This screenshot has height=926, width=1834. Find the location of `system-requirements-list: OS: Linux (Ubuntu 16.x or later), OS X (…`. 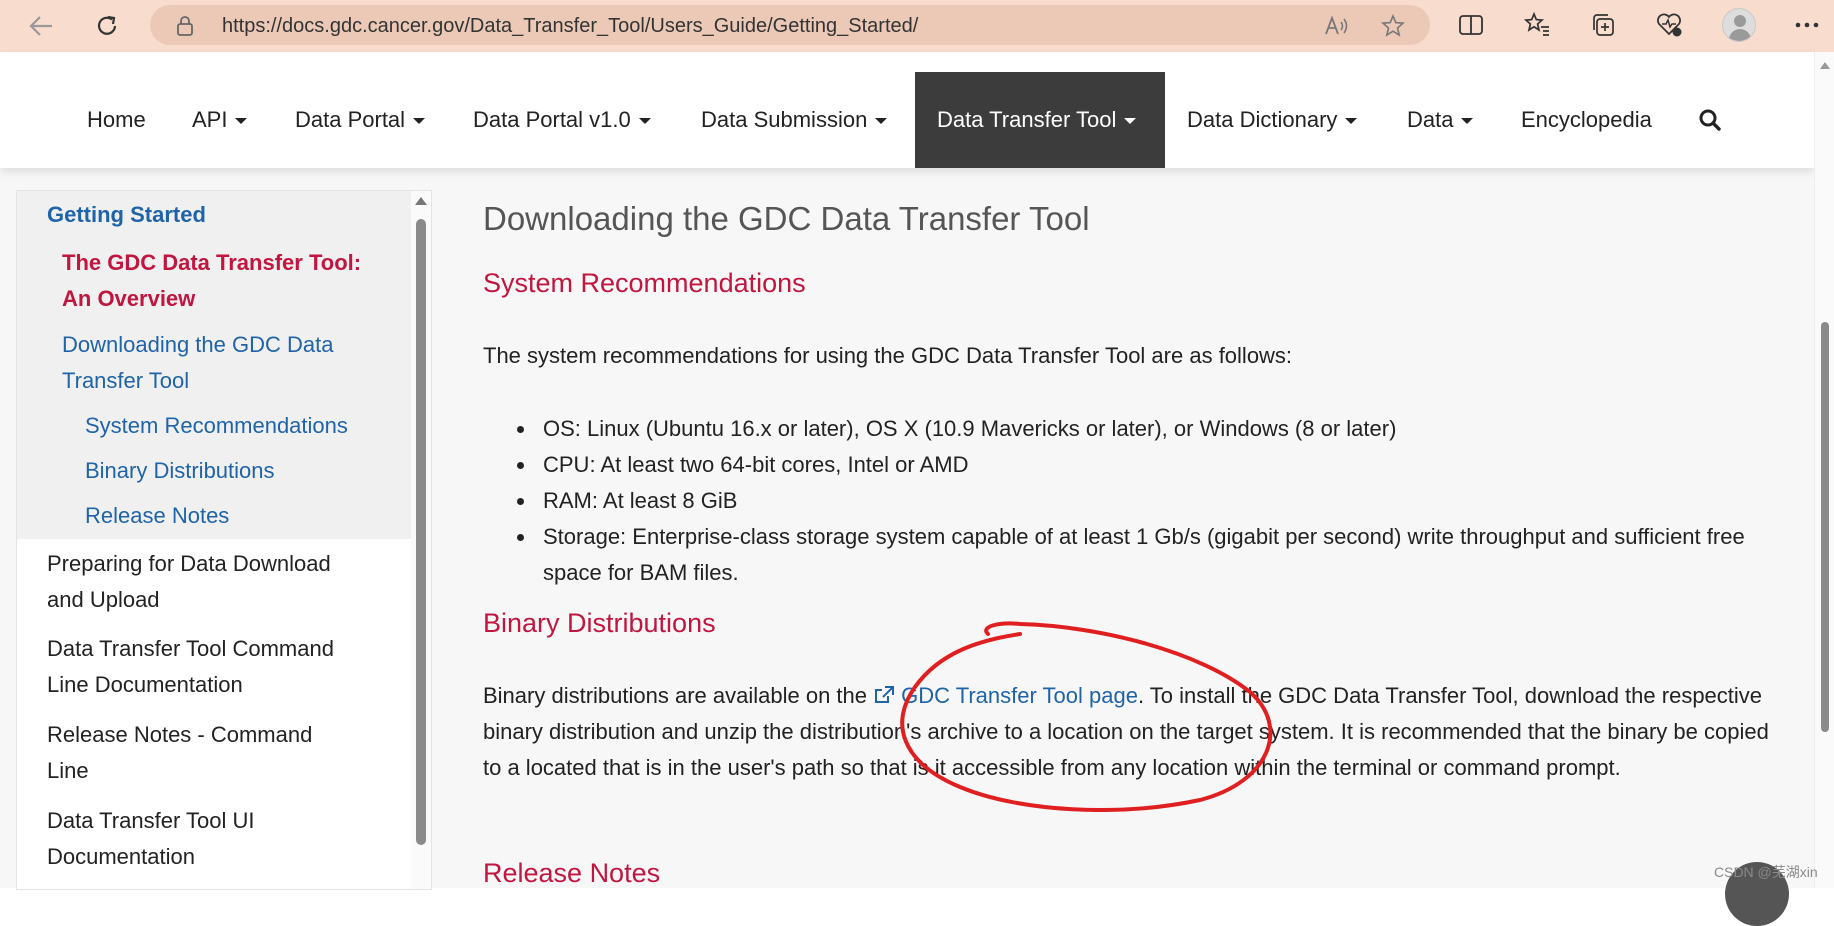

system-requirements-list: OS: Linux (Ubuntu 16.x or later), OS X (… is located at coordinates (1158, 501).